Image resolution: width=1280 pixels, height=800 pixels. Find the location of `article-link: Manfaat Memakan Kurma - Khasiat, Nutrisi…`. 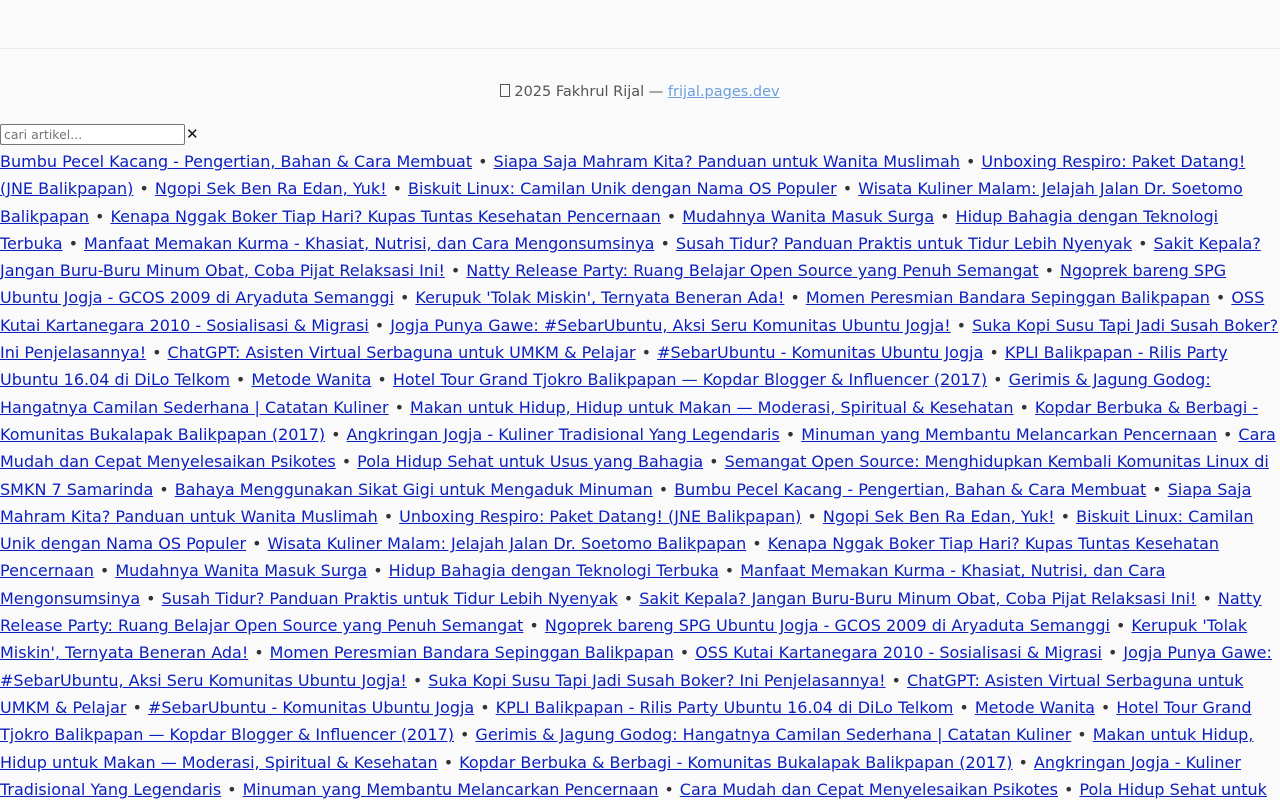

article-link: Manfaat Memakan Kurma - Khasiat, Nutrisi… is located at coordinates (369, 243).